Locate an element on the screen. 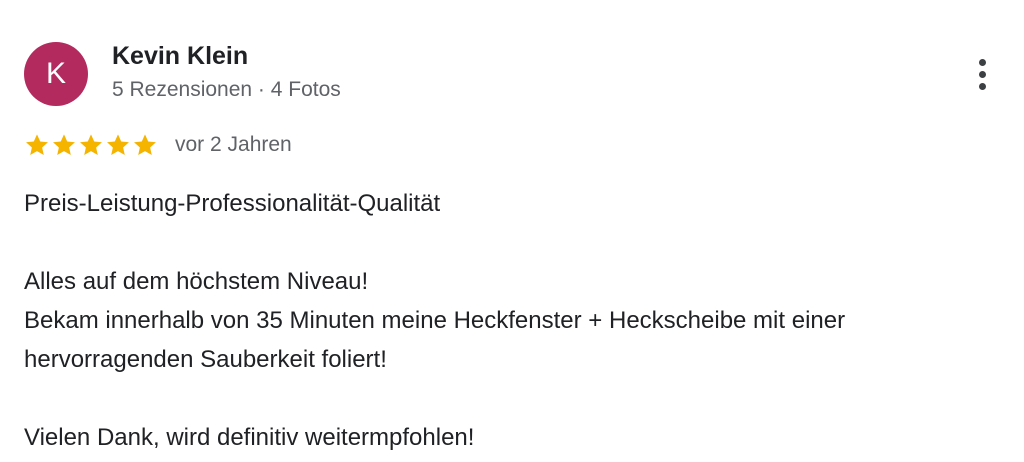  star-rating is located at coordinates (91, 145).